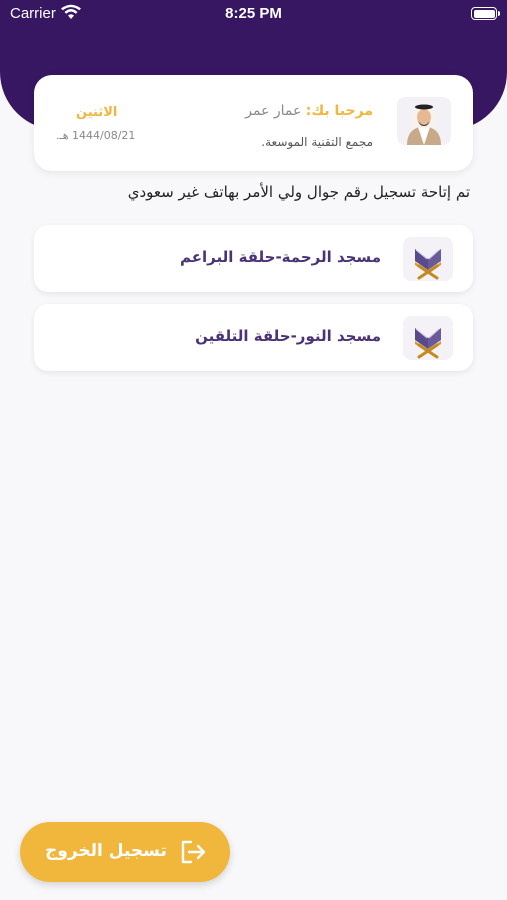 The width and height of the screenshot is (507, 900). What do you see at coordinates (273, 111) in the screenshot?
I see `user-name: عمار عمر` at bounding box center [273, 111].